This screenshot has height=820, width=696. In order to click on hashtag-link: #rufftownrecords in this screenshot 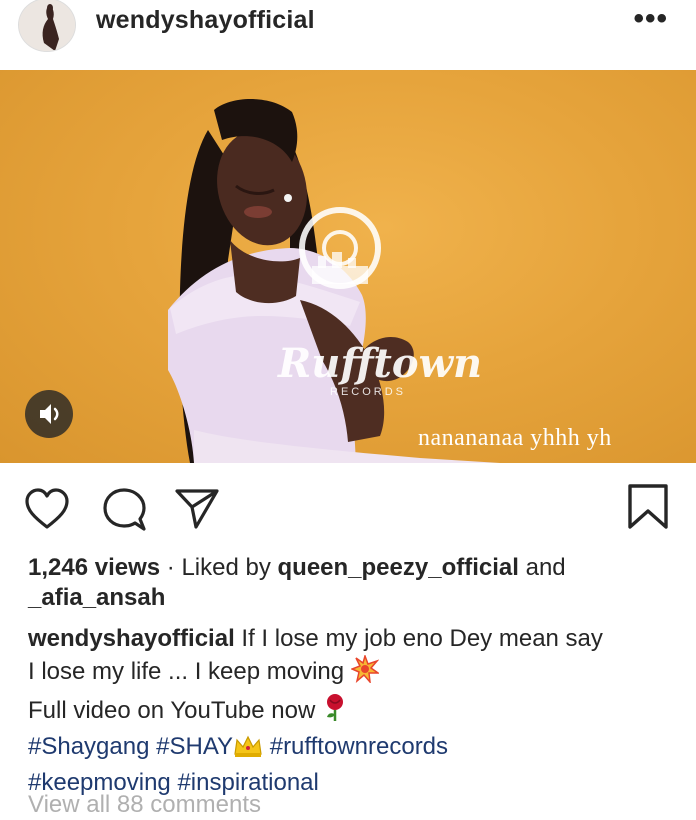, I will do `click(359, 746)`.